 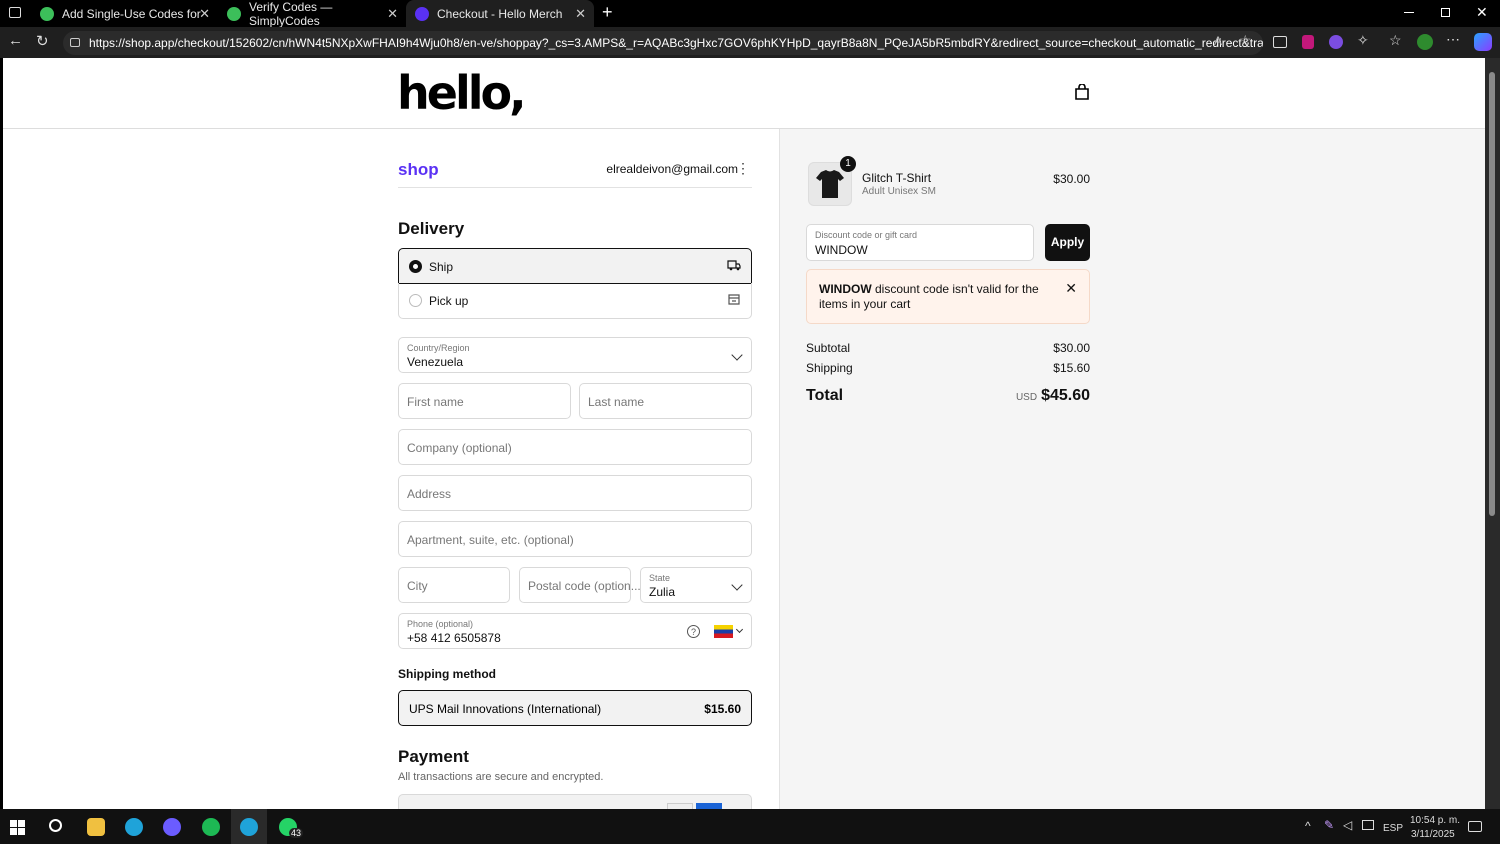 What do you see at coordinates (1368, 825) in the screenshot?
I see `network-icon` at bounding box center [1368, 825].